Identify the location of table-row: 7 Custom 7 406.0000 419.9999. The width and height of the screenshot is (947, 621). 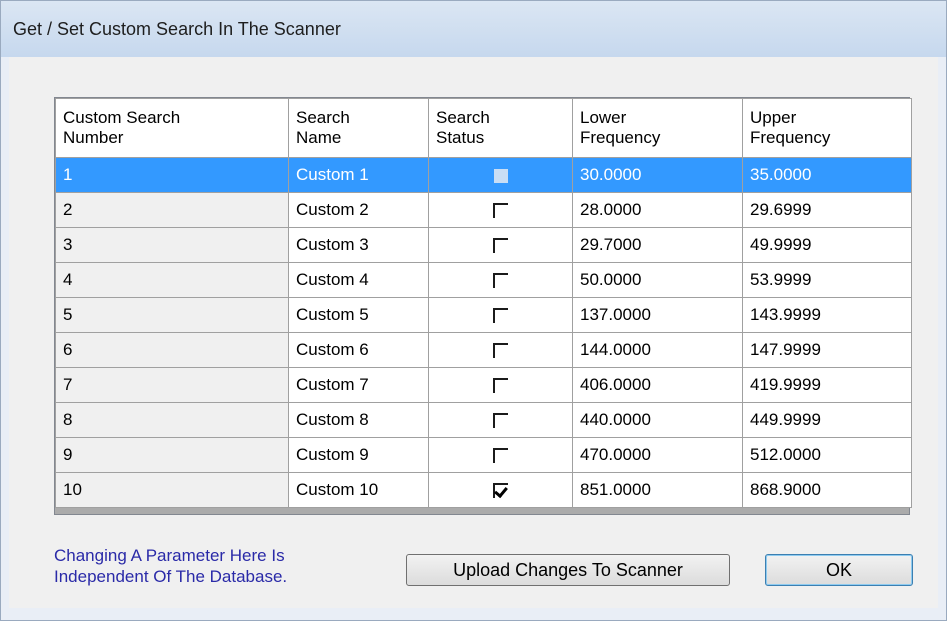
(483, 385).